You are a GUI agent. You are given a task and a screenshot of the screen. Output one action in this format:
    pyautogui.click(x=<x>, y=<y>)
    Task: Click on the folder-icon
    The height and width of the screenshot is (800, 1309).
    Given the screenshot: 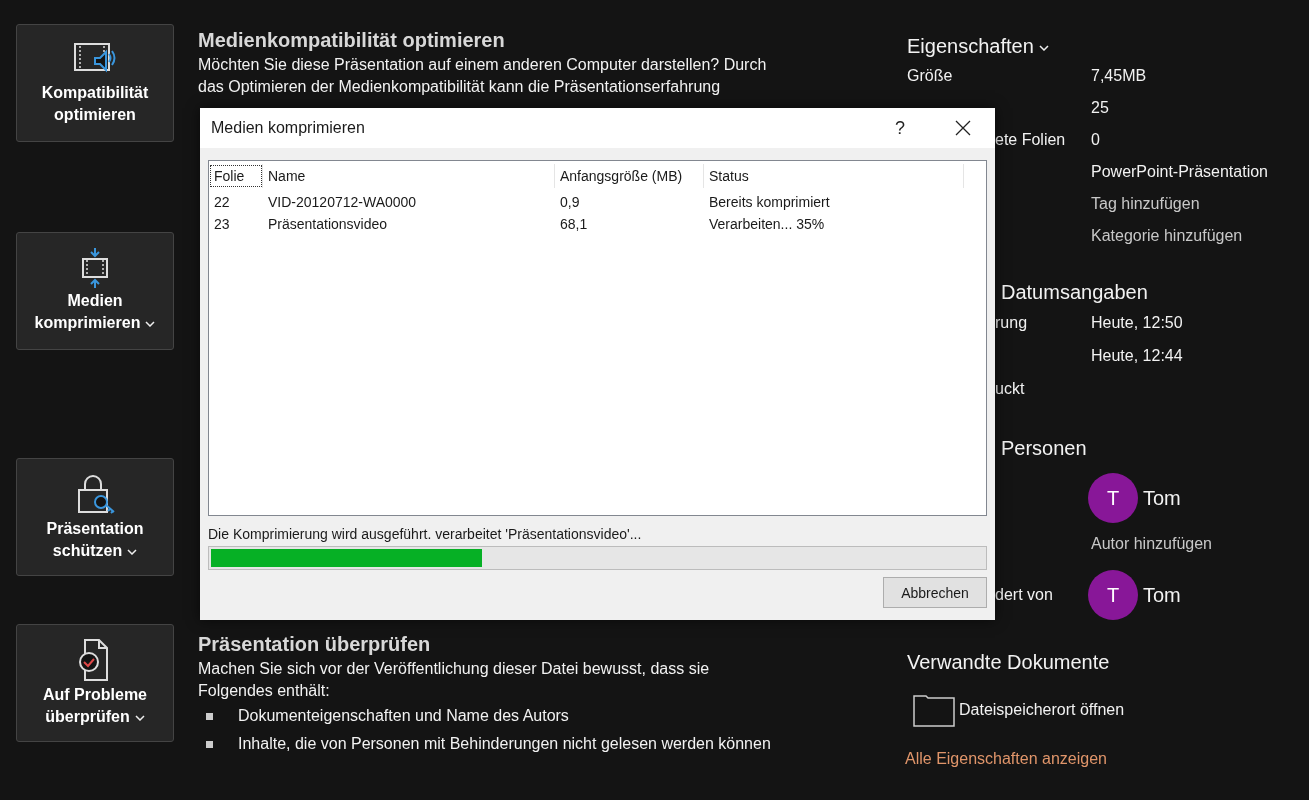 What is the action you would take?
    pyautogui.click(x=934, y=710)
    